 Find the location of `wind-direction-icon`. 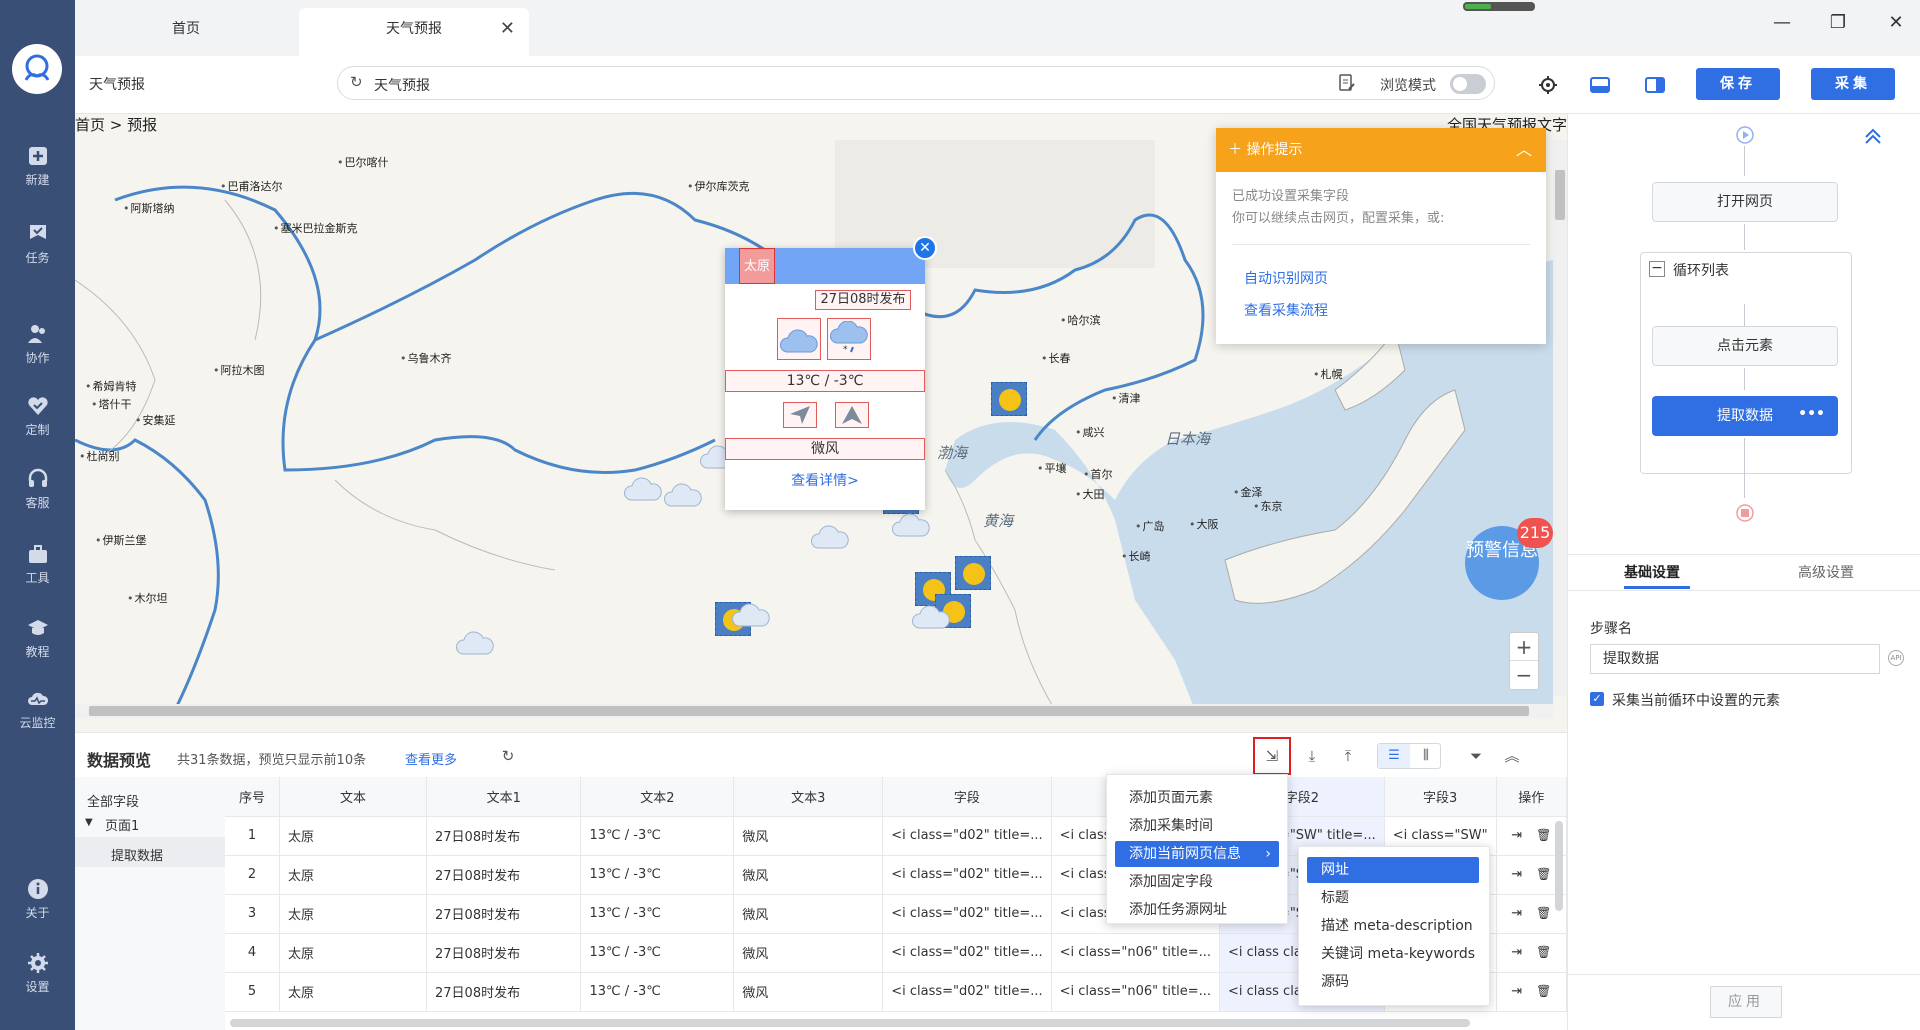

wind-direction-icon is located at coordinates (852, 415).